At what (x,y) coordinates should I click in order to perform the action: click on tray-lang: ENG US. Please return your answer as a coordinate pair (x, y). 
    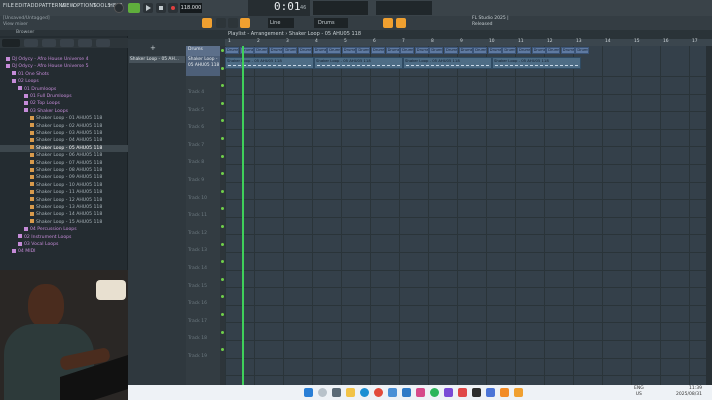
    Looking at the image, I should click on (639, 392).